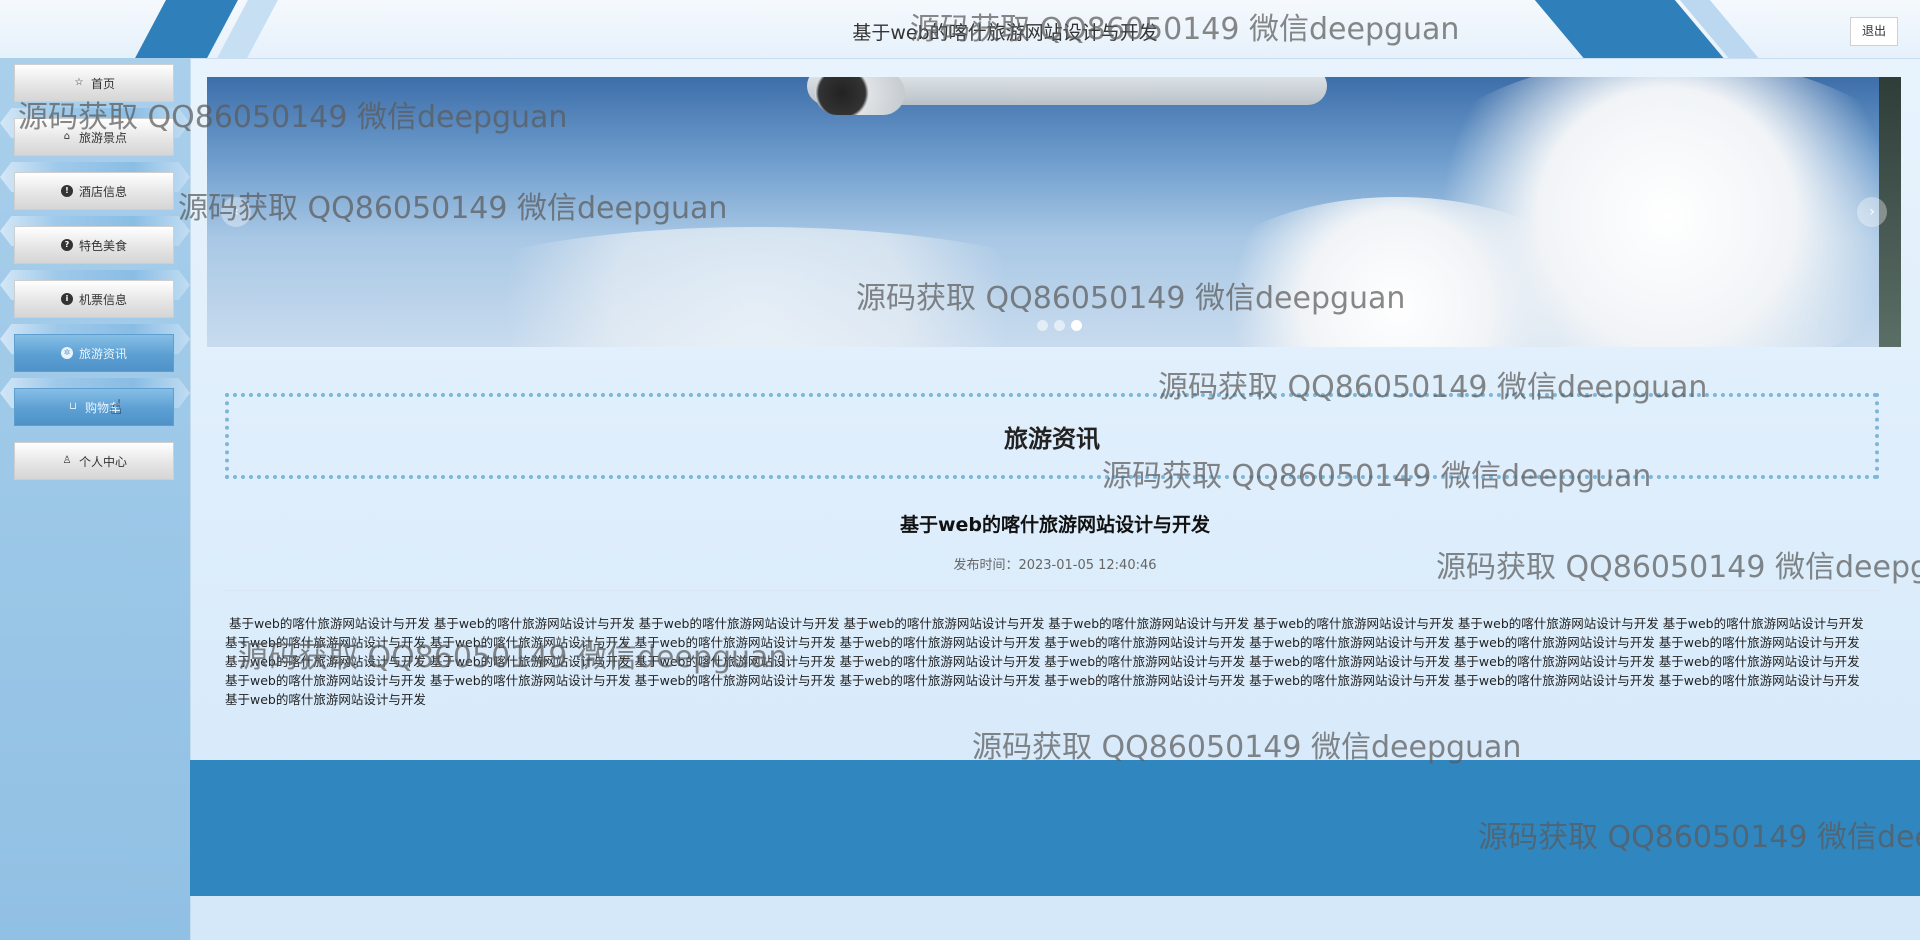  I want to click on star-icon: ☆, so click(79, 82).